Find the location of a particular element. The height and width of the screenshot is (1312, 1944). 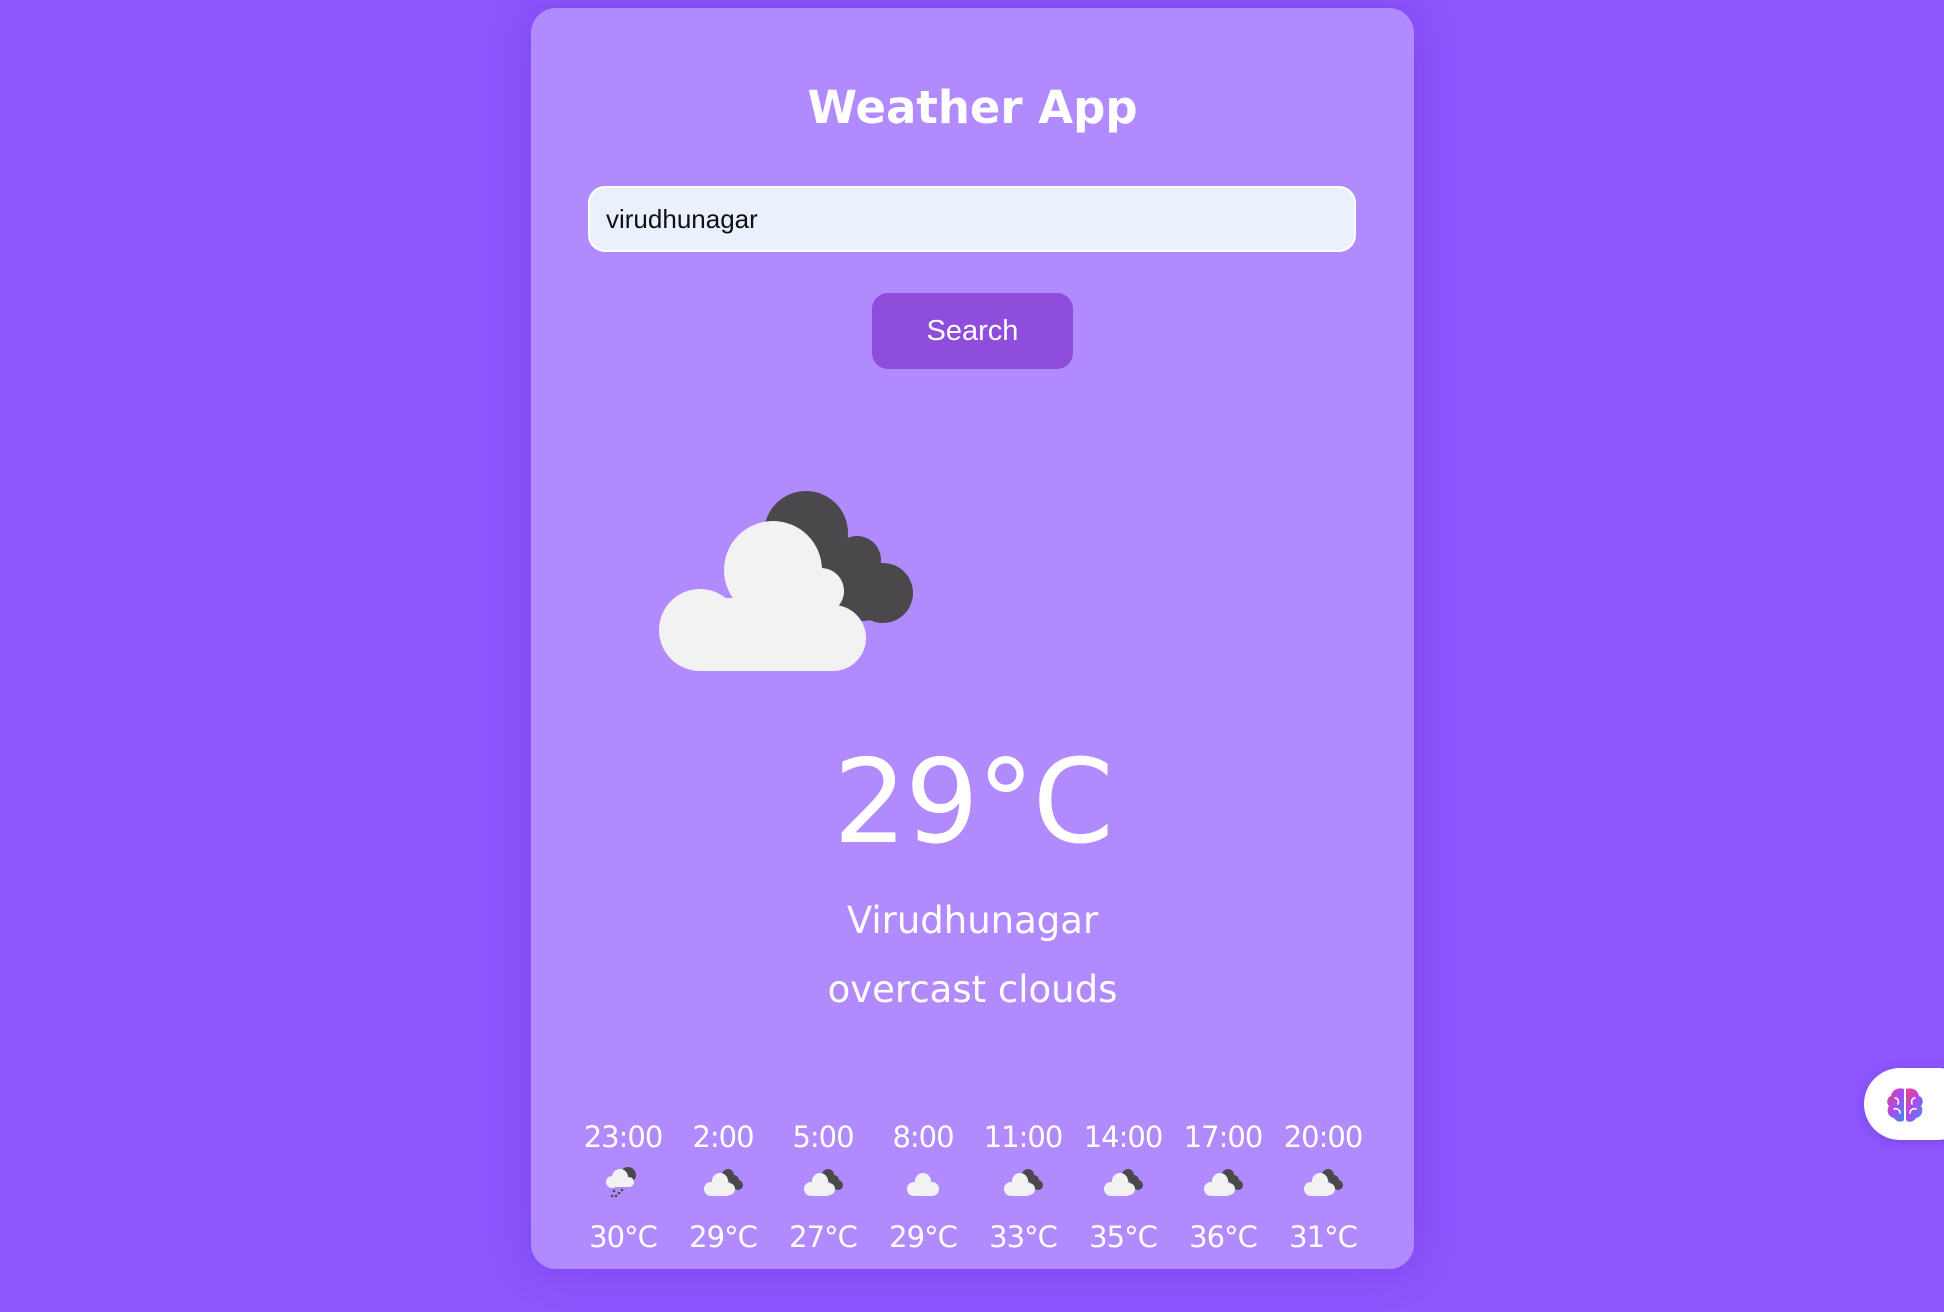

forecast-item: 20:00 31°C is located at coordinates (1323, 1187).